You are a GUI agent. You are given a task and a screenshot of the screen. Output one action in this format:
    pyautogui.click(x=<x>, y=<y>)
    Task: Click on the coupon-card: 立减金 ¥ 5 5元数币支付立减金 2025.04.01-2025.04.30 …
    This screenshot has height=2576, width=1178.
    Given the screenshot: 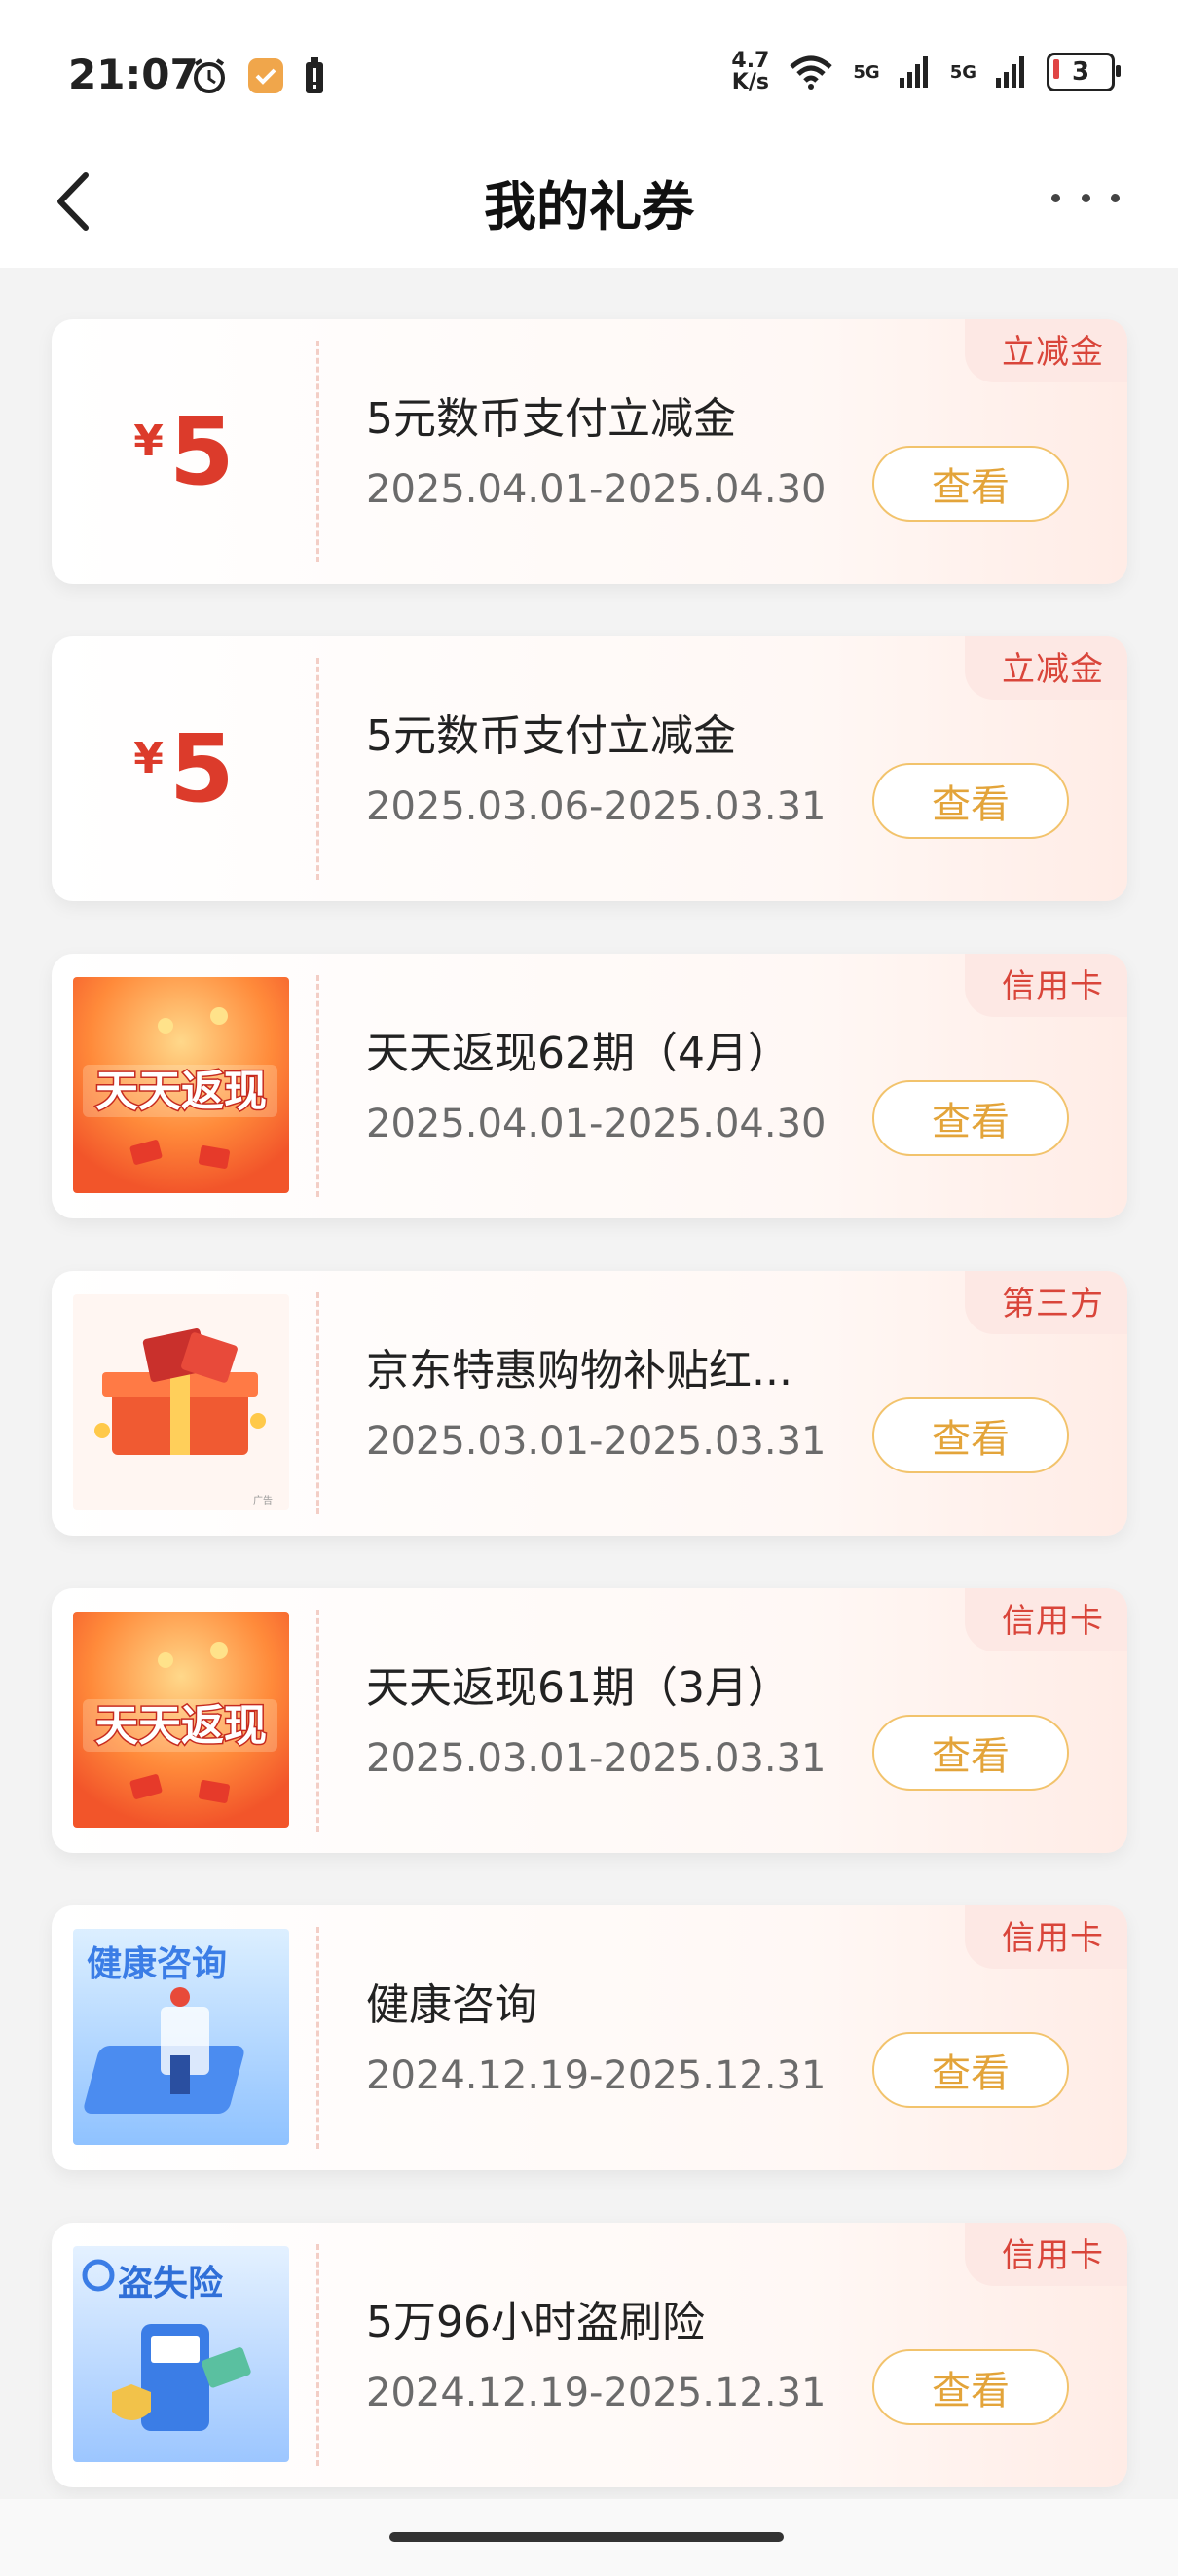 What is the action you would take?
    pyautogui.click(x=589, y=451)
    